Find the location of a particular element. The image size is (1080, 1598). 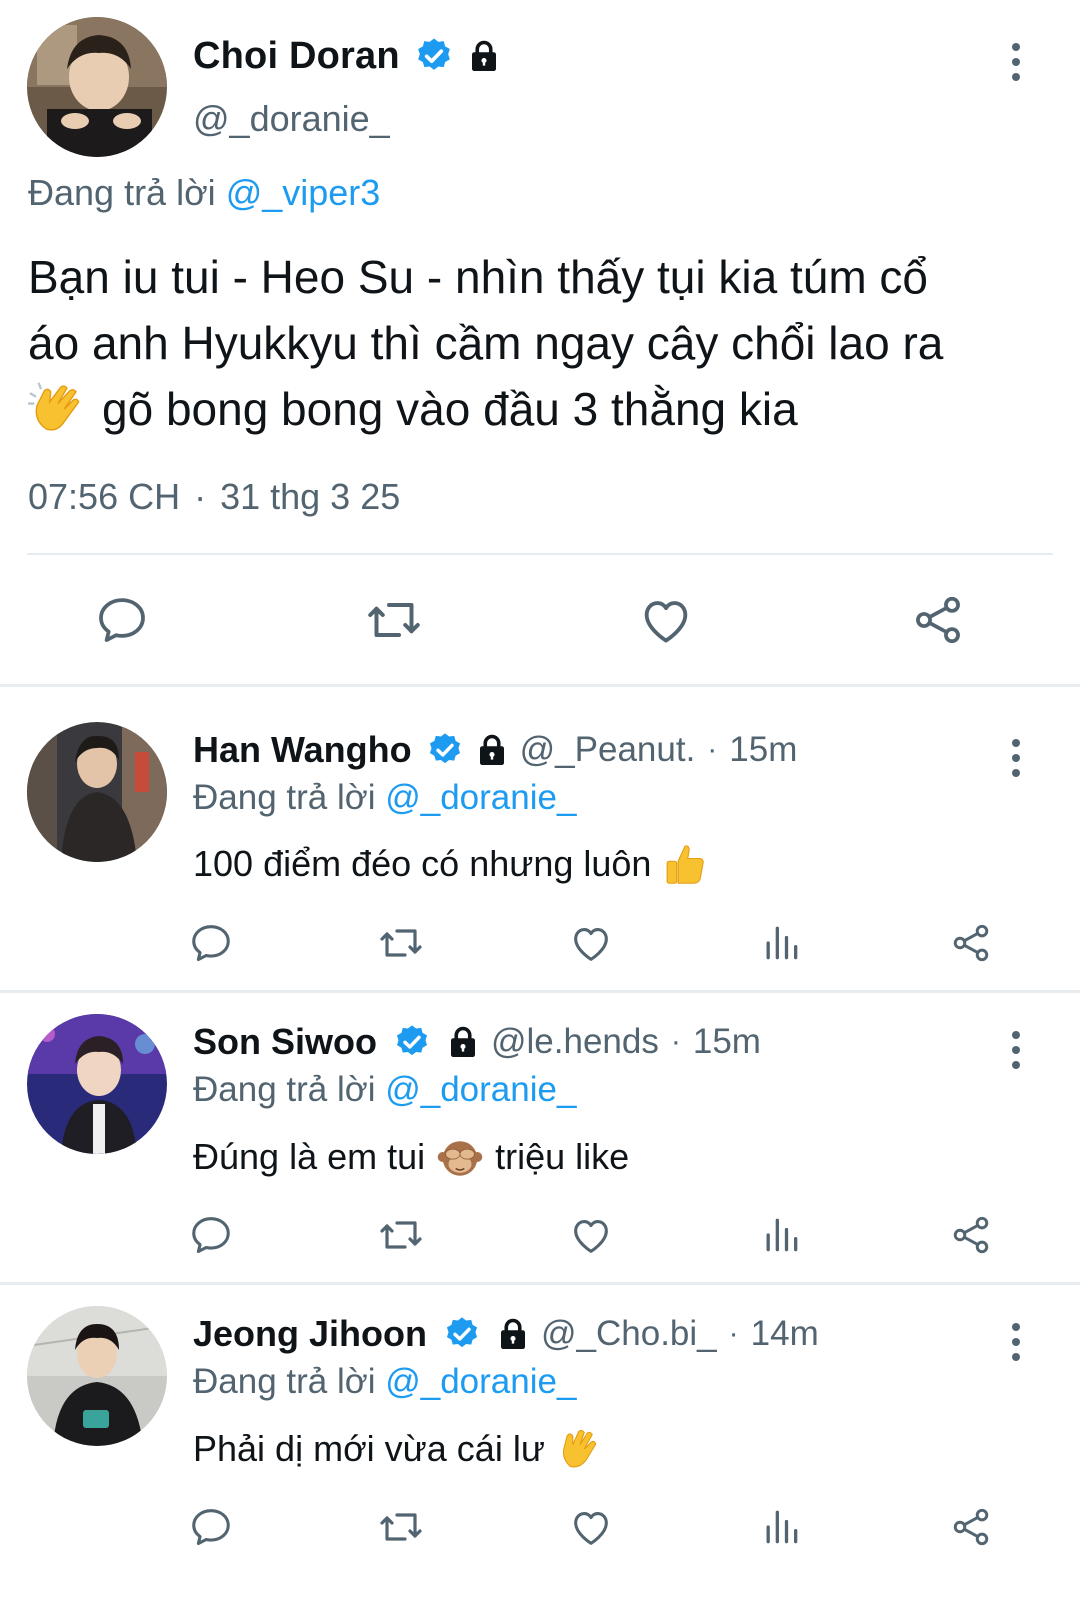

reply-text: Phải dị mới vừa cái lư is located at coordinates (398, 1449).